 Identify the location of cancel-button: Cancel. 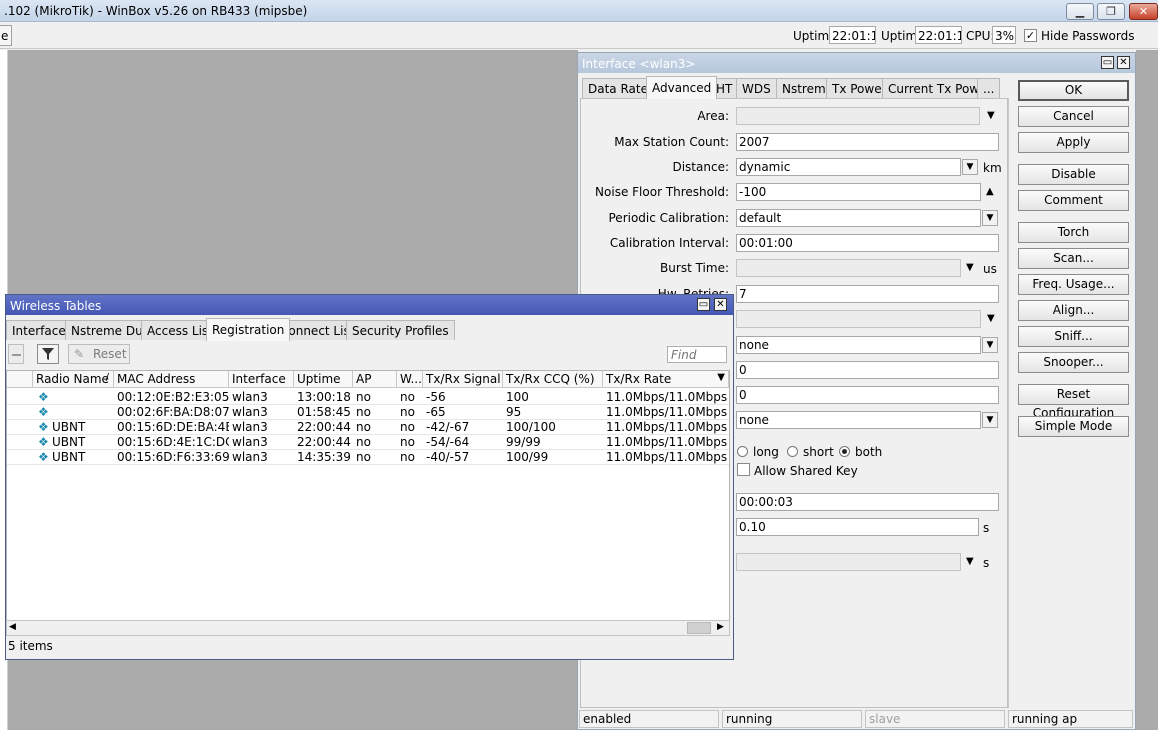
(1073, 116).